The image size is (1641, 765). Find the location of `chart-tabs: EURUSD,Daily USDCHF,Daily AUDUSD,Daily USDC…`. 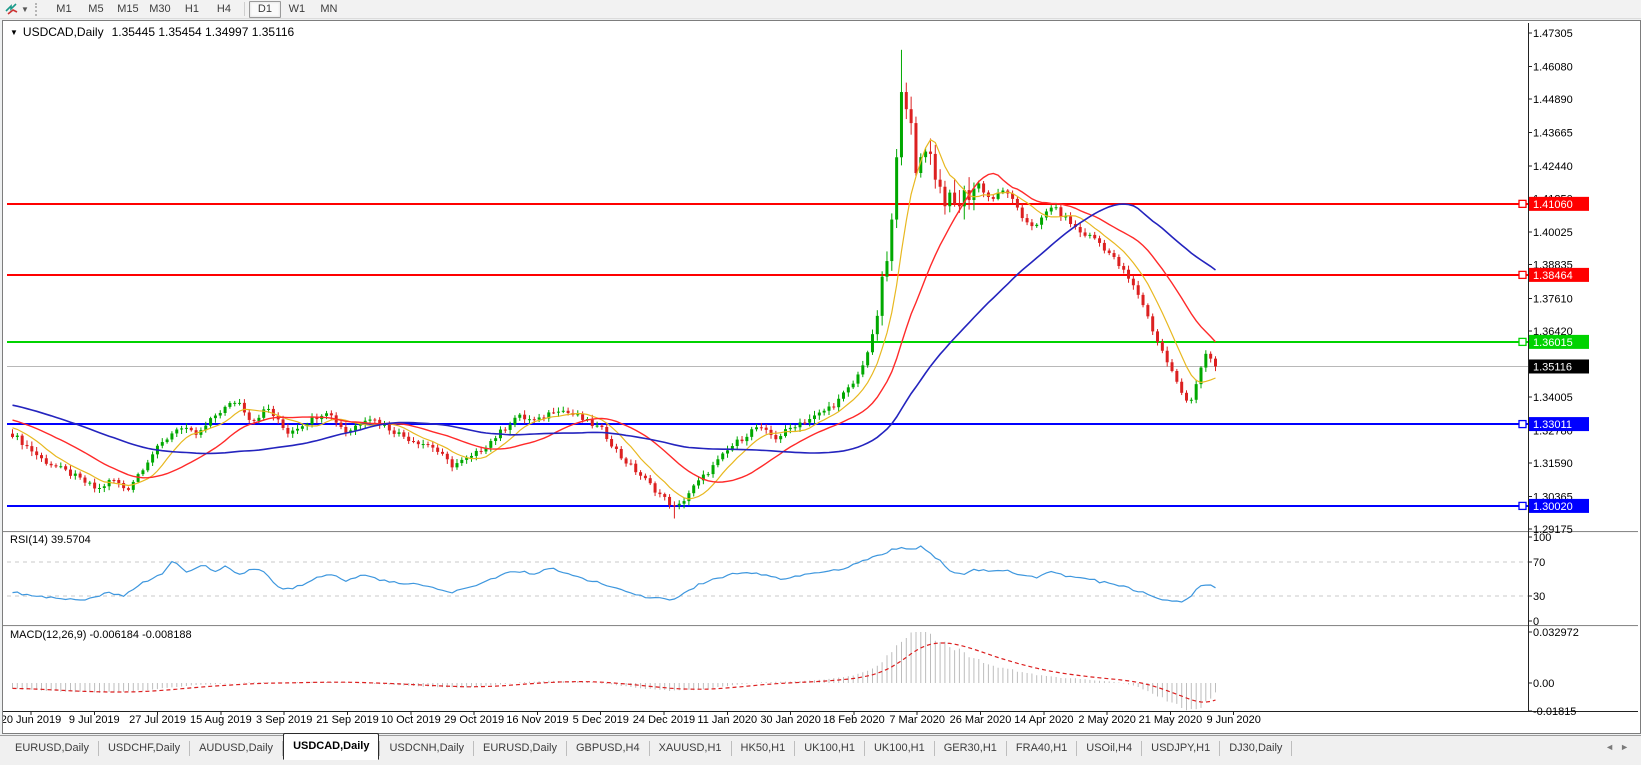

chart-tabs: EURUSD,Daily USDCHF,Daily AUDUSD,Daily USDC… is located at coordinates (646, 746).